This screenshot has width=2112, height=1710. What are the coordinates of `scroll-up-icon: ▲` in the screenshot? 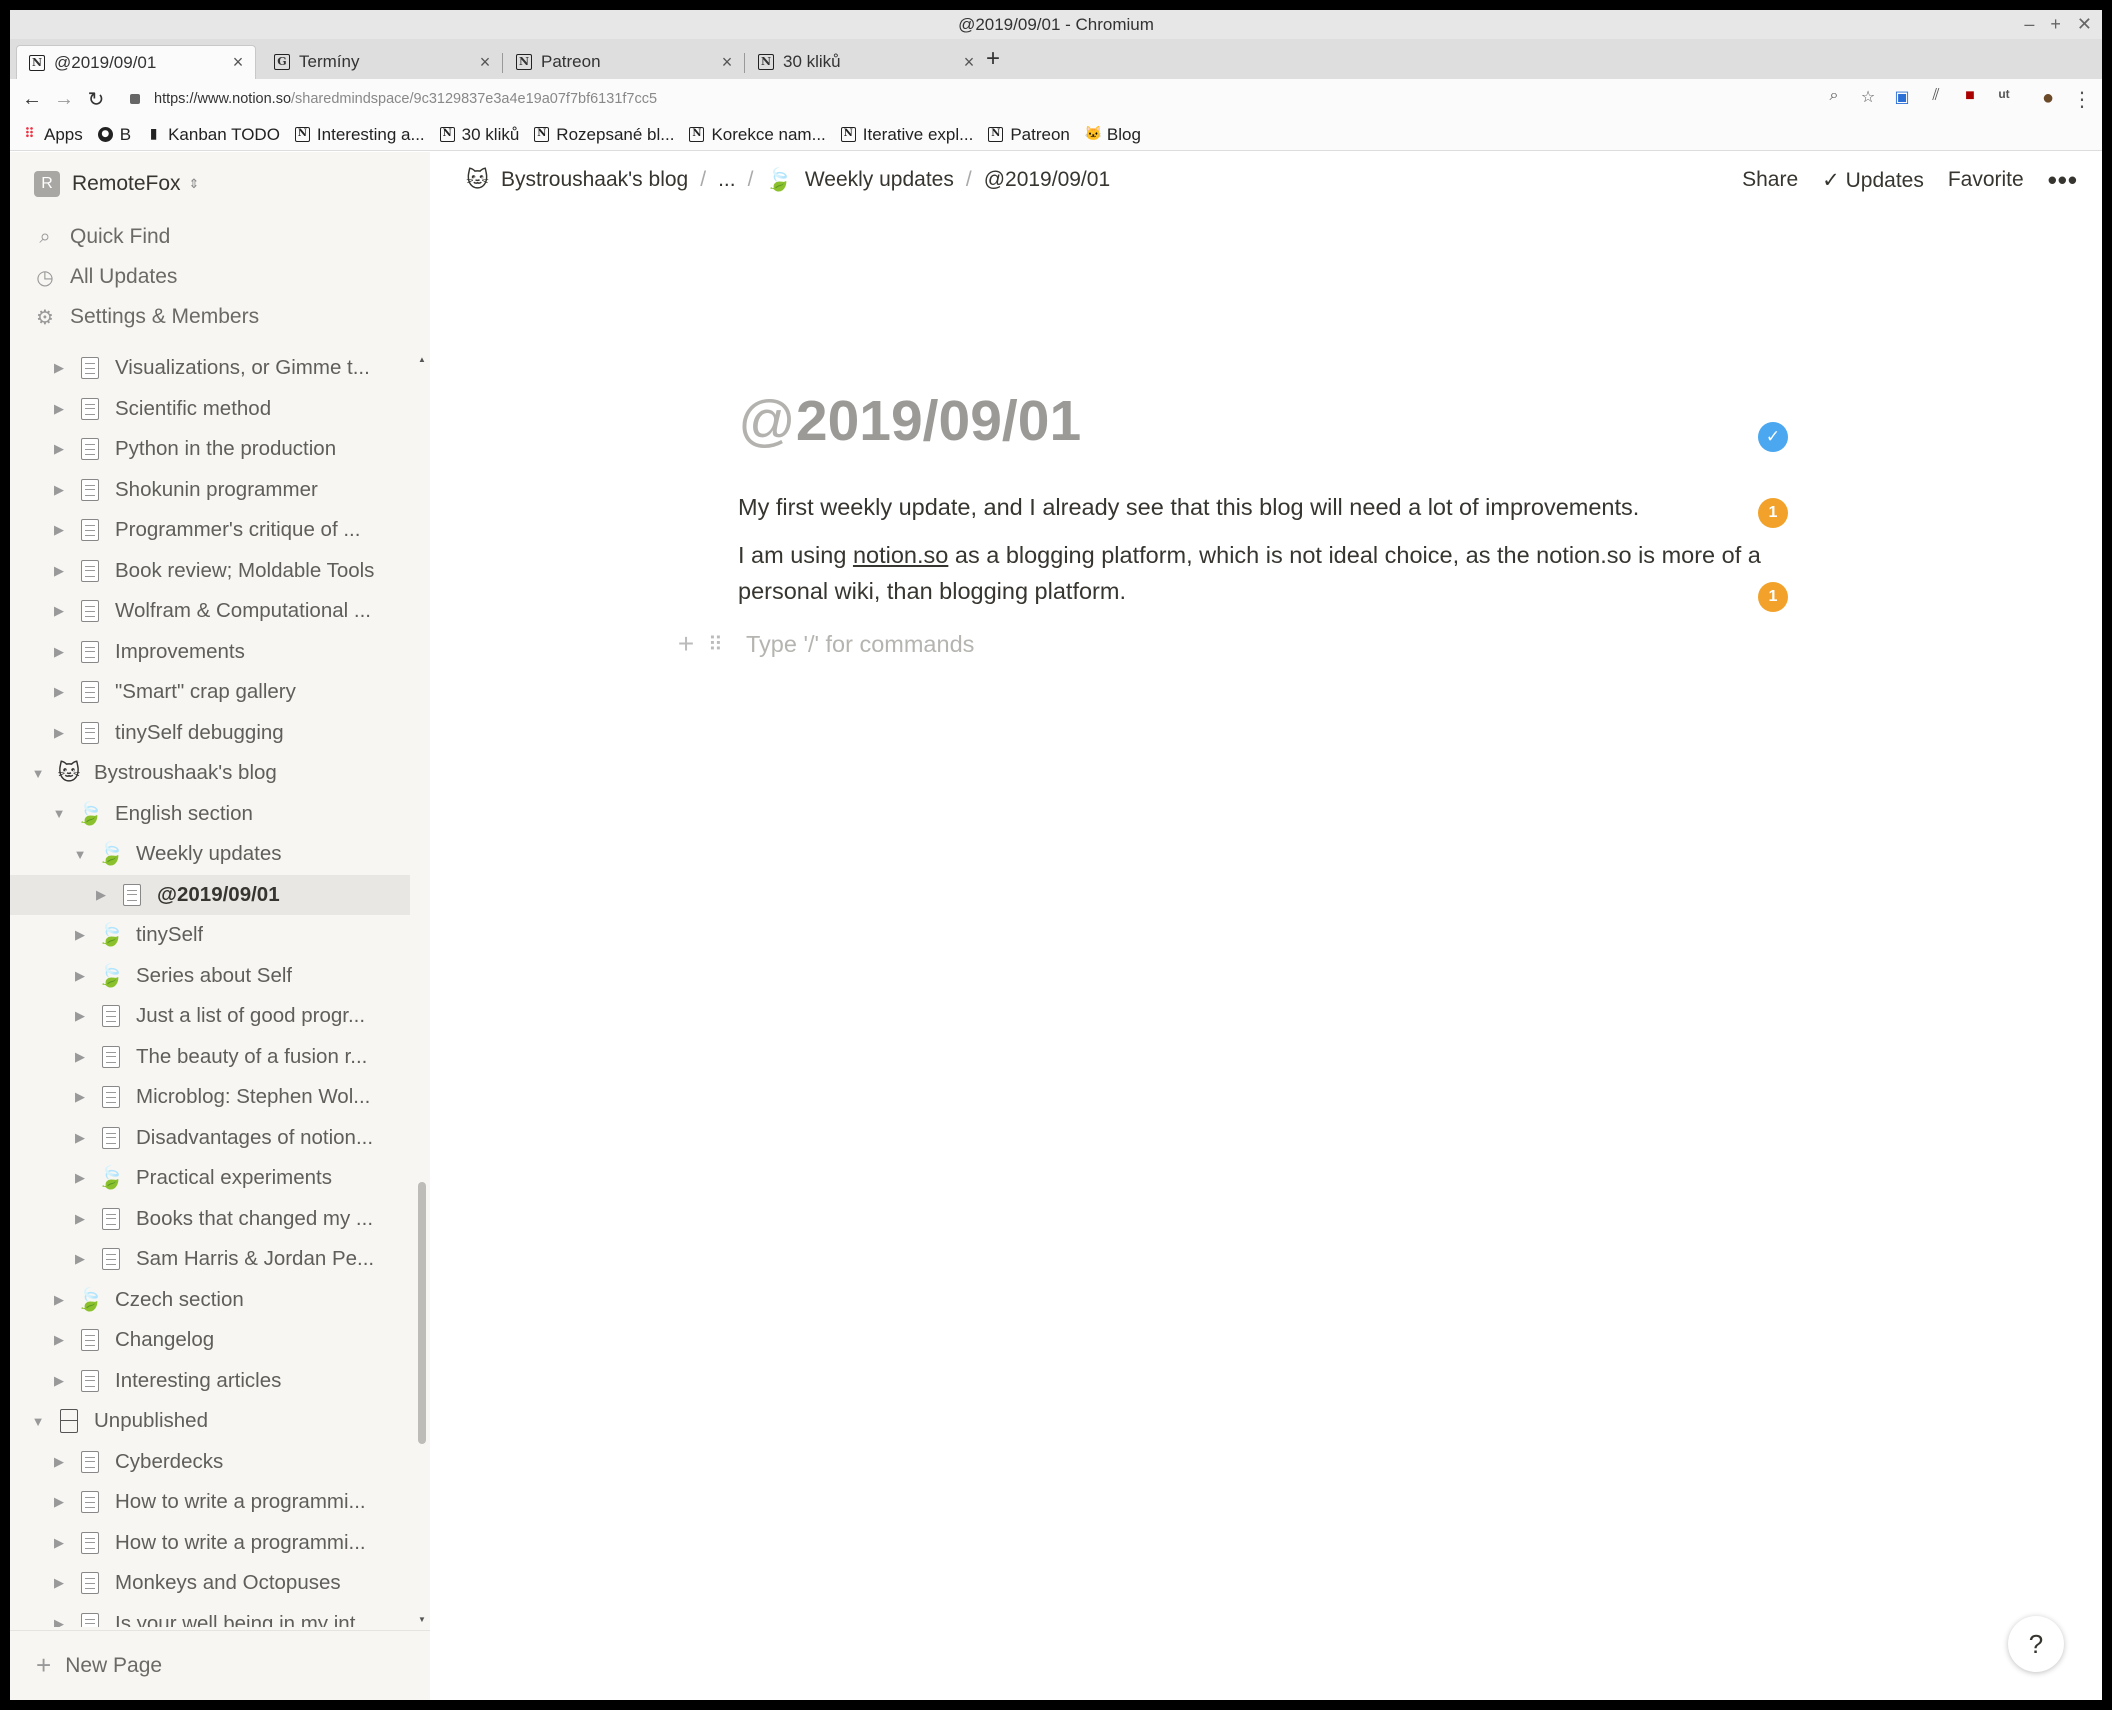 It's located at (422, 359).